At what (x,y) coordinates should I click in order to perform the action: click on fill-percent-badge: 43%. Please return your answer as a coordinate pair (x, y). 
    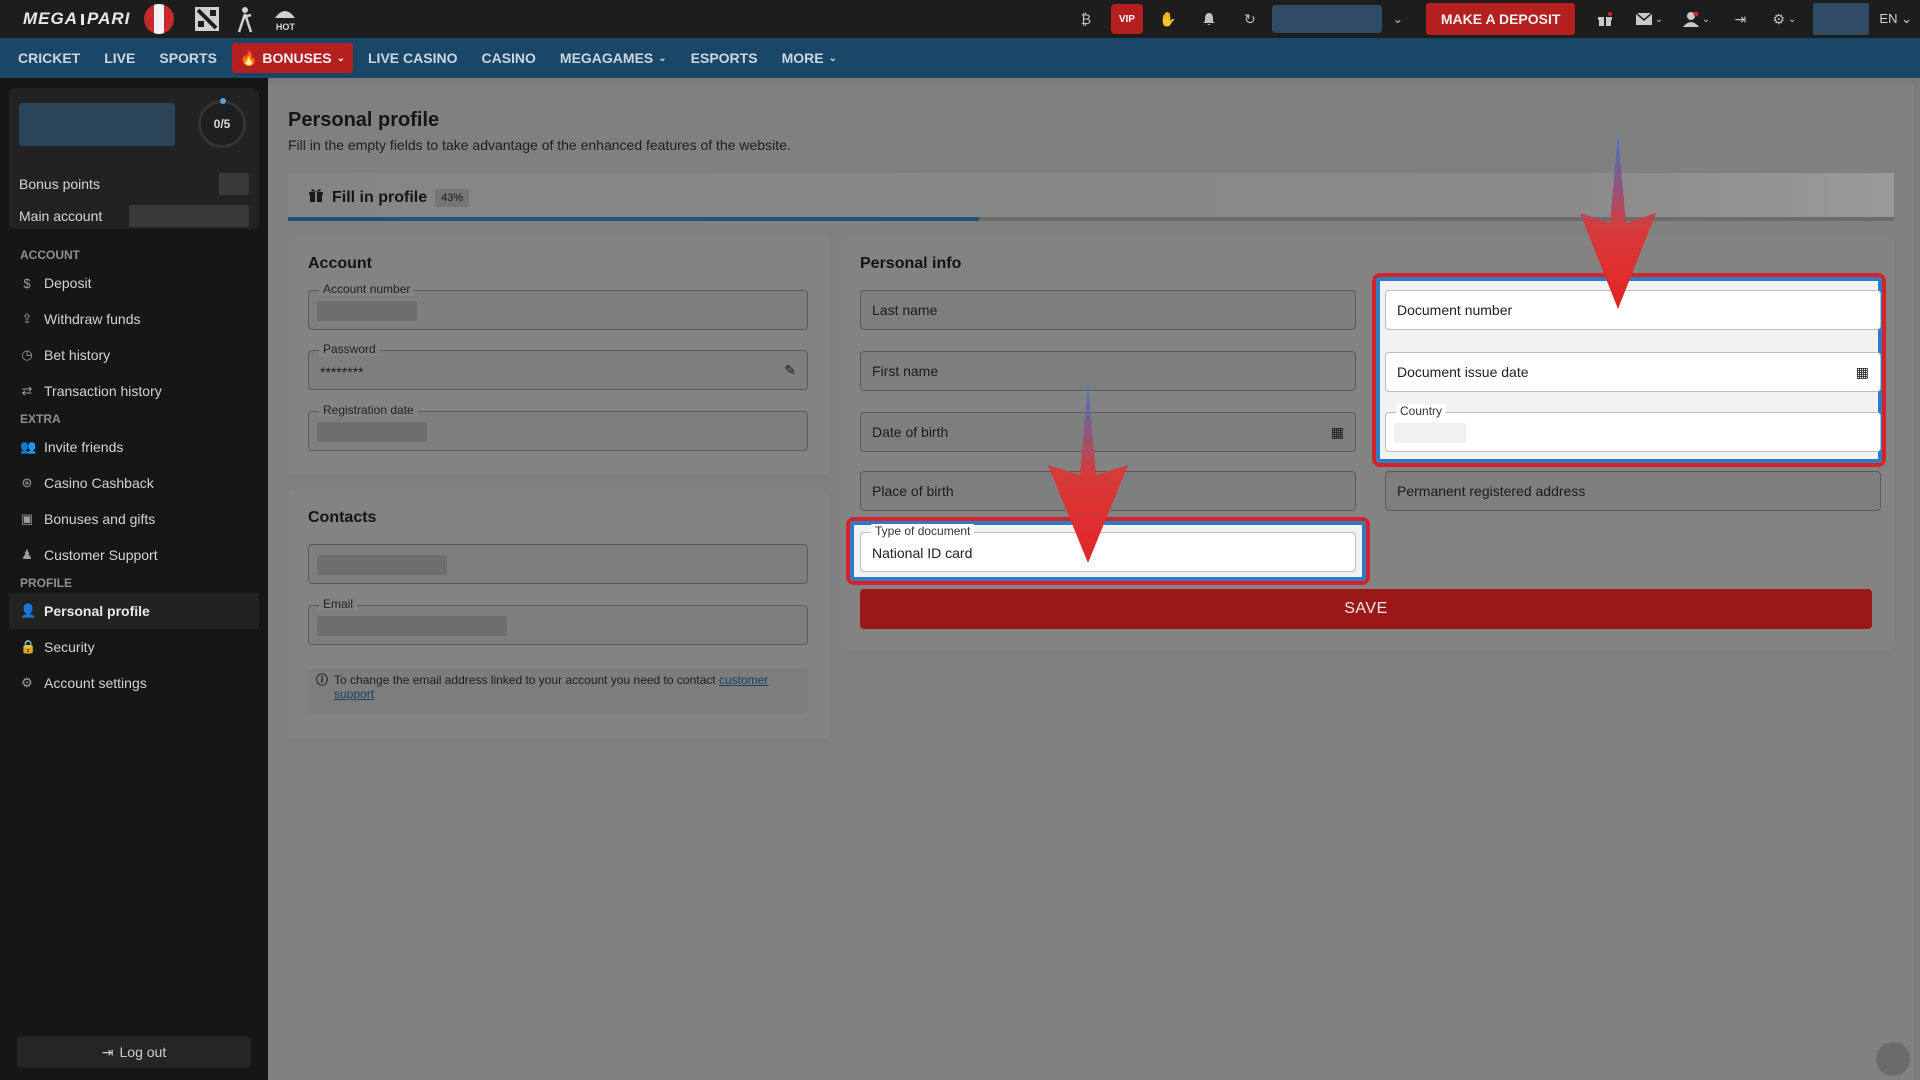
    Looking at the image, I should click on (452, 197).